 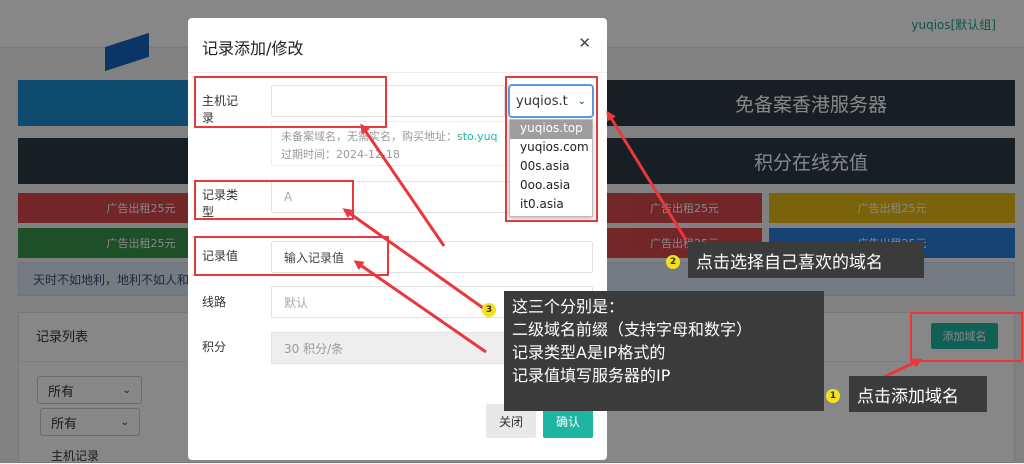 What do you see at coordinates (589, 352) in the screenshot?
I see `callout-3-line3: 记录类型A是IP格式的` at bounding box center [589, 352].